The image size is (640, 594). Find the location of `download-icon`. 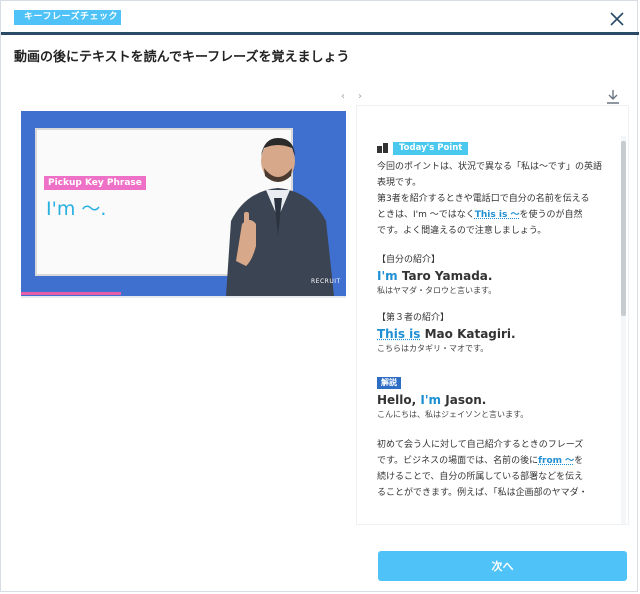

download-icon is located at coordinates (613, 97).